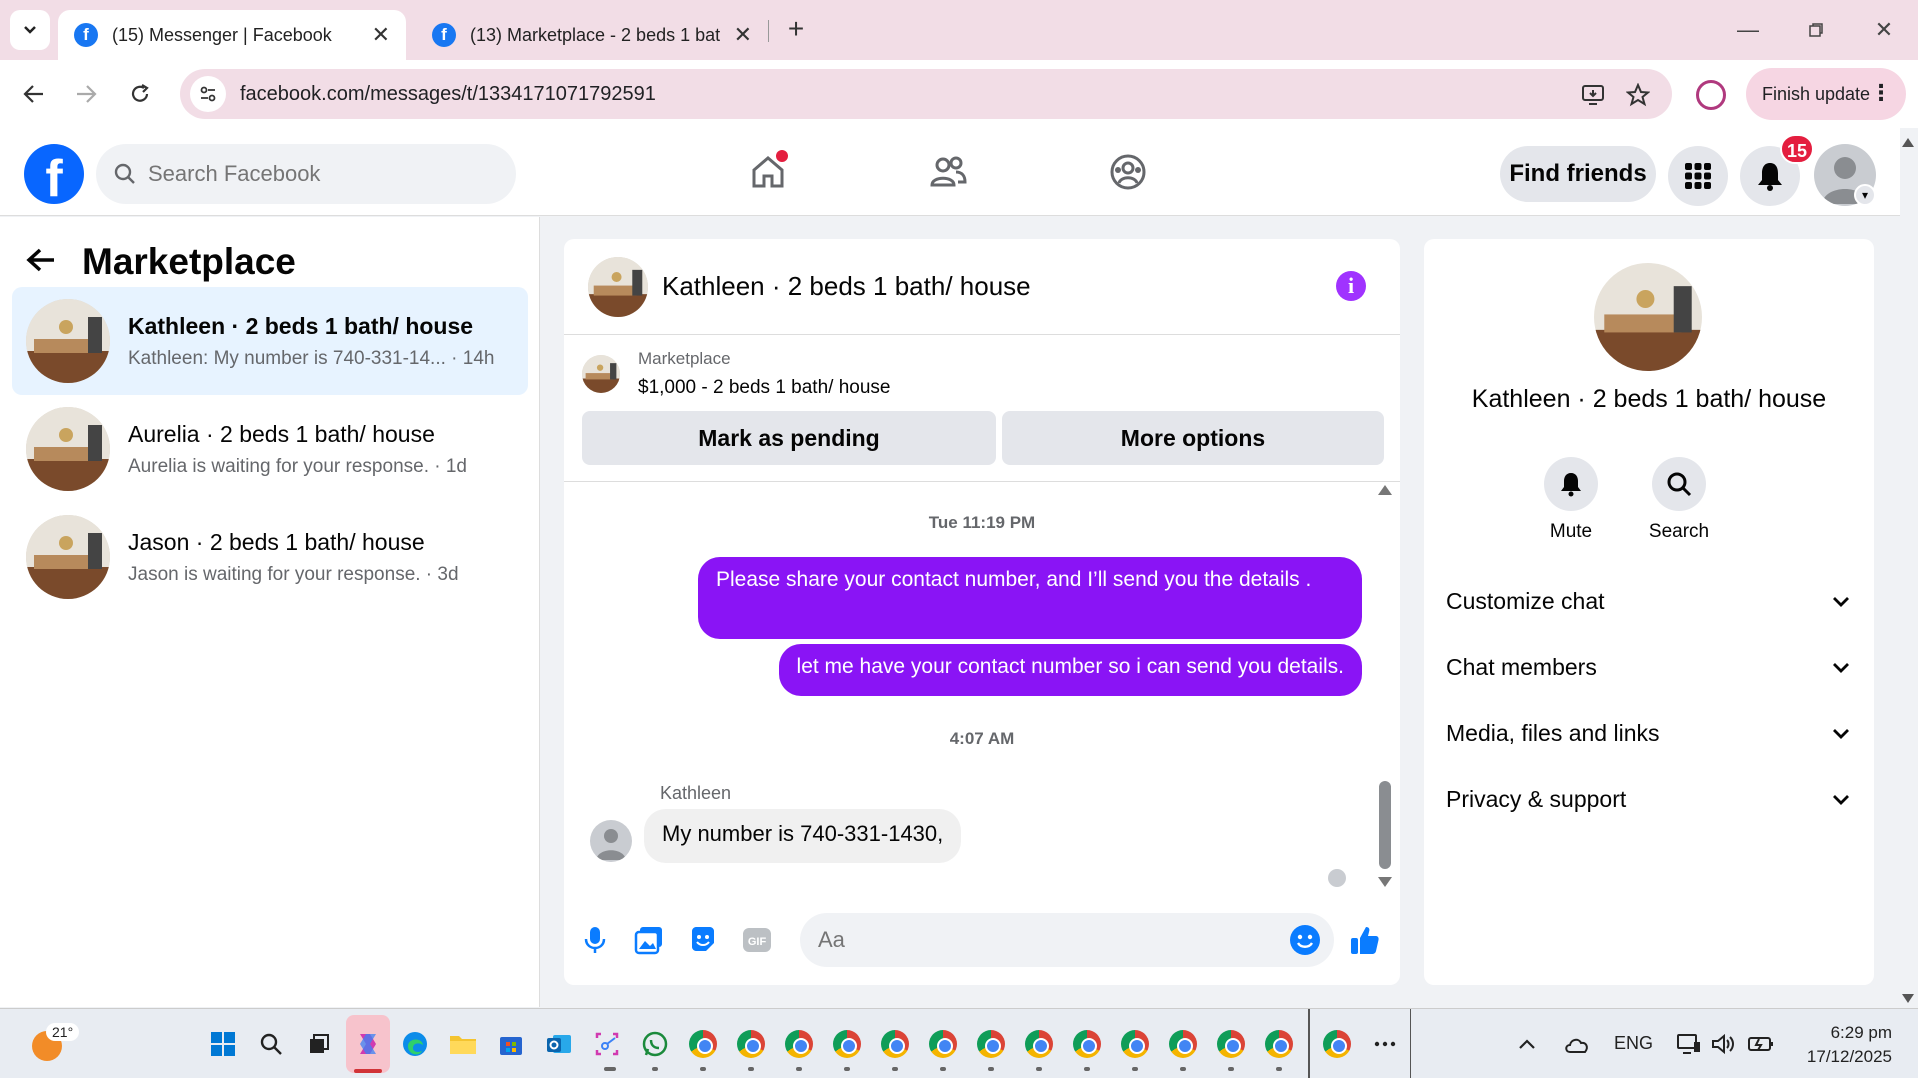  What do you see at coordinates (1761, 1044) in the screenshot?
I see `battery-icon` at bounding box center [1761, 1044].